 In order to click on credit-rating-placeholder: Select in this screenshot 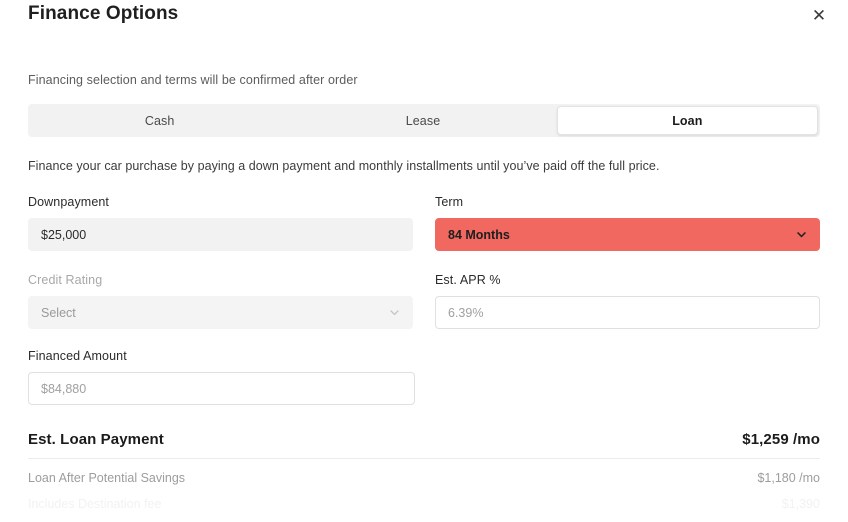, I will do `click(58, 312)`.